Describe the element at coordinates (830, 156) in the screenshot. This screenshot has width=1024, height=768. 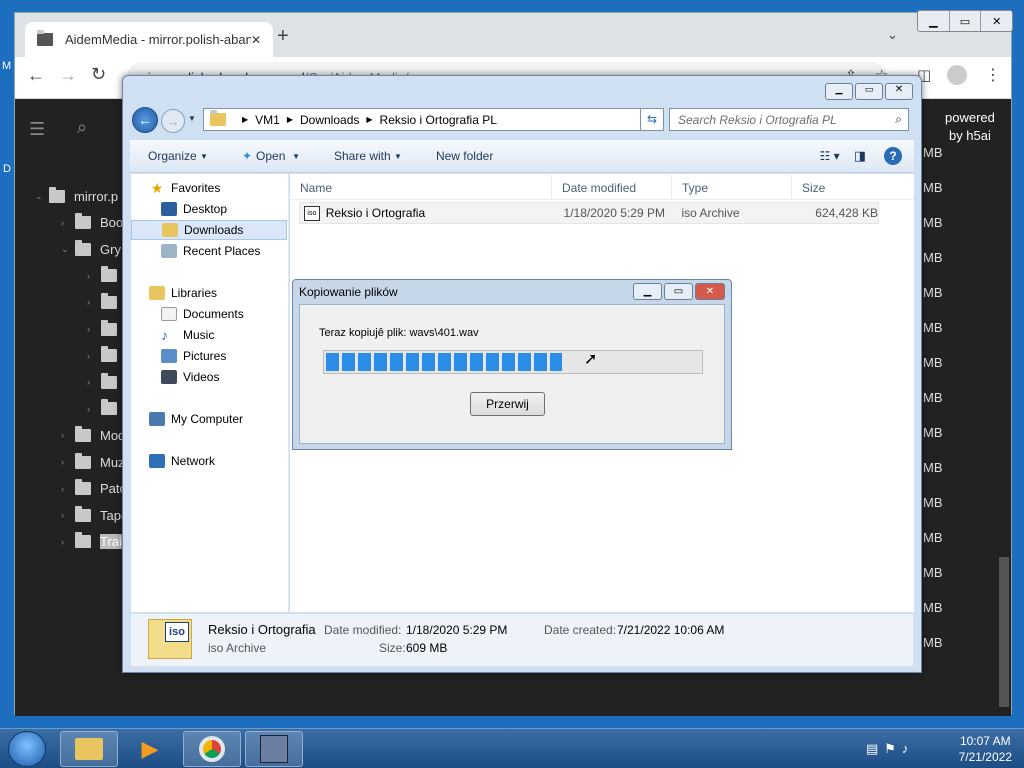
I see `view-options-icon: ☷ ▾` at that location.